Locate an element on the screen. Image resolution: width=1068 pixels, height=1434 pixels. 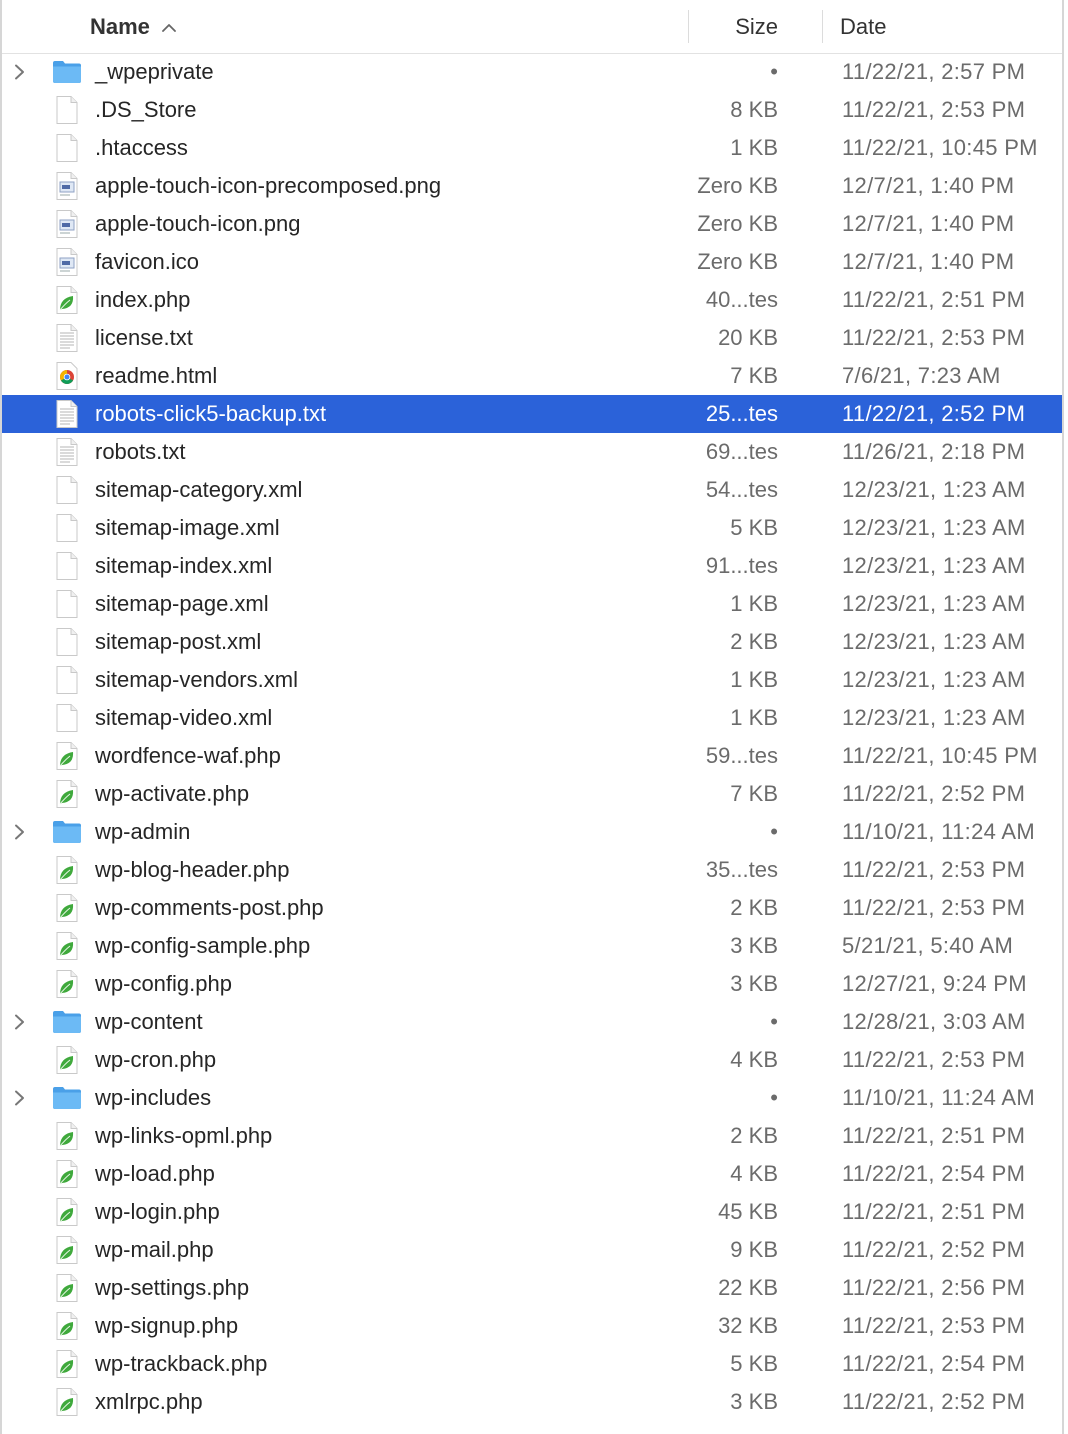
file-row: robots.txt 69...tes 11/26/21, 2:18 PM is located at coordinates (532, 452).